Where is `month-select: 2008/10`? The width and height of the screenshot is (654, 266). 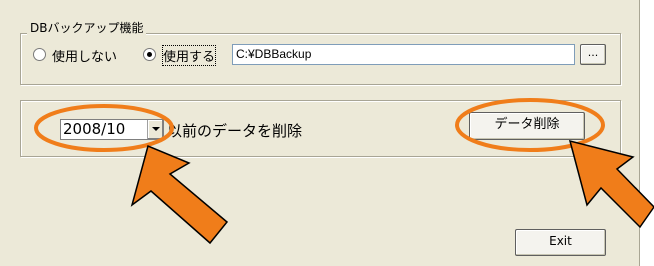 month-select: 2008/10 is located at coordinates (112, 129).